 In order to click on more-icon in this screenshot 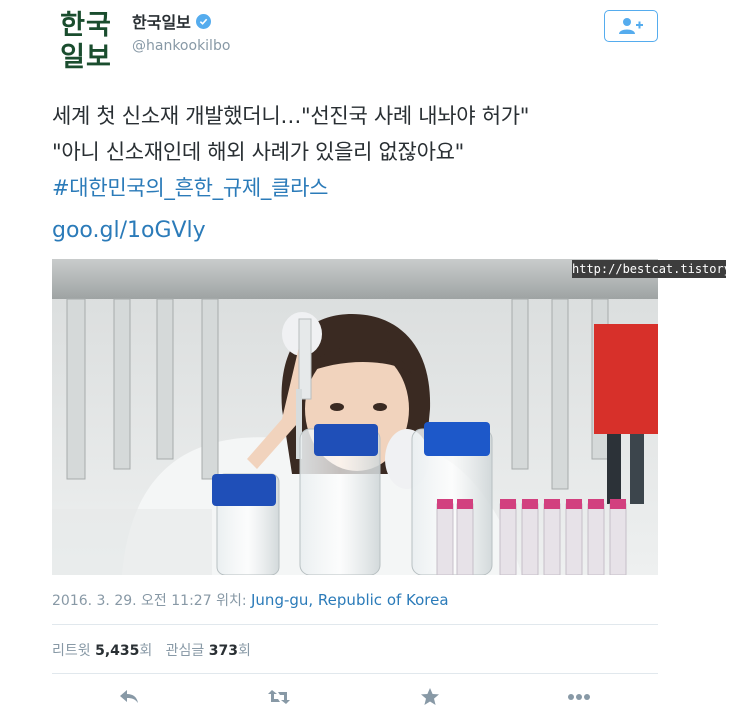, I will do `click(579, 697)`.